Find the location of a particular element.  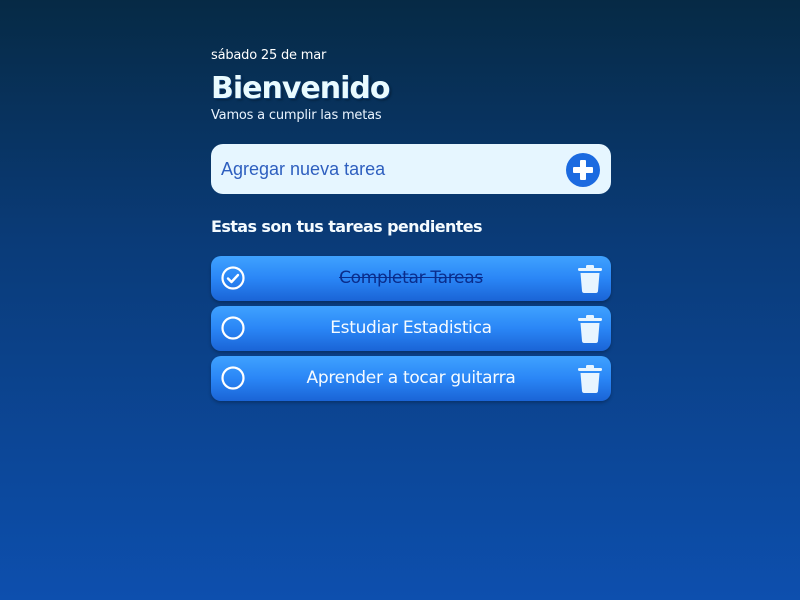

new-task-form is located at coordinates (411, 169).